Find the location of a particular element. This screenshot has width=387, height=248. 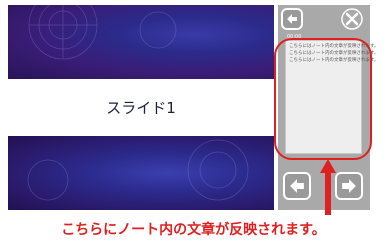

next-slide-button is located at coordinates (349, 186).